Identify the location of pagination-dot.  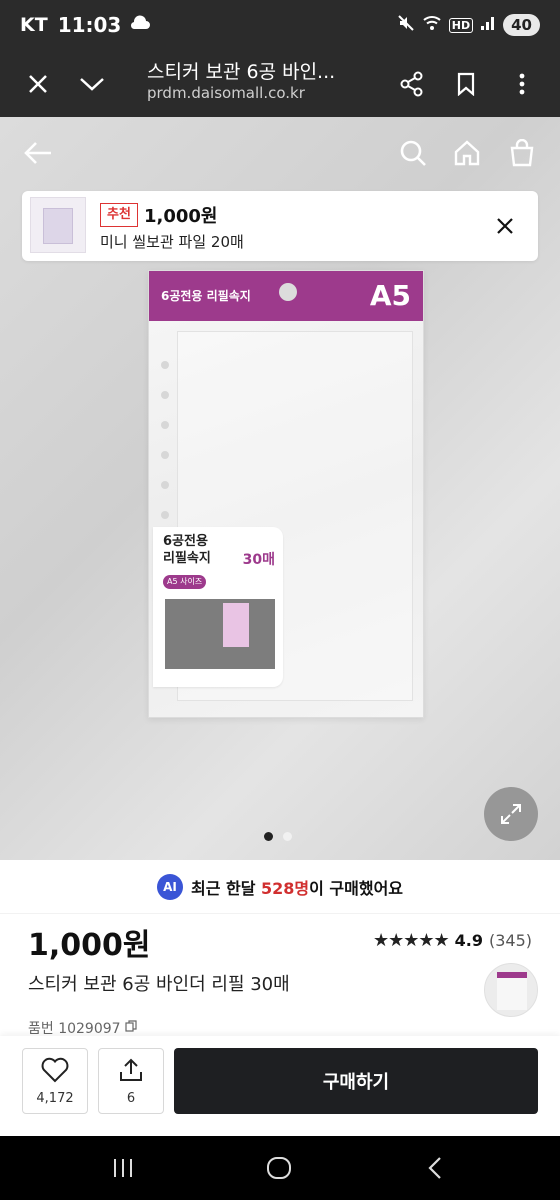
(287, 836).